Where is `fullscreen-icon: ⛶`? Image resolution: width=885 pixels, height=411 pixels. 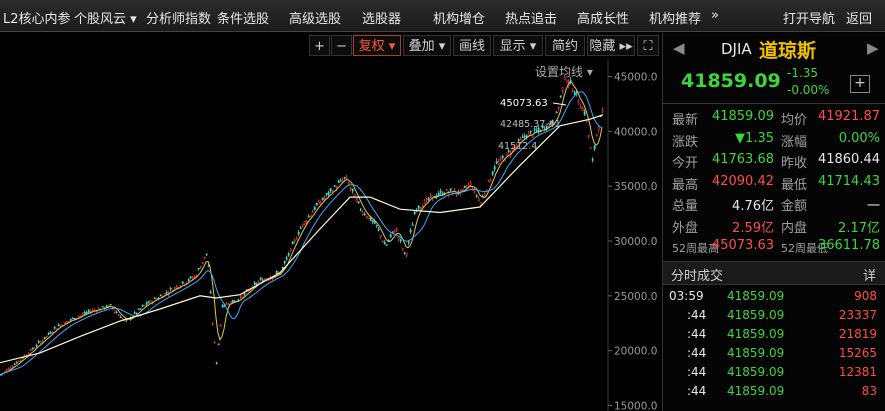
fullscreen-icon: ⛶ is located at coordinates (648, 45).